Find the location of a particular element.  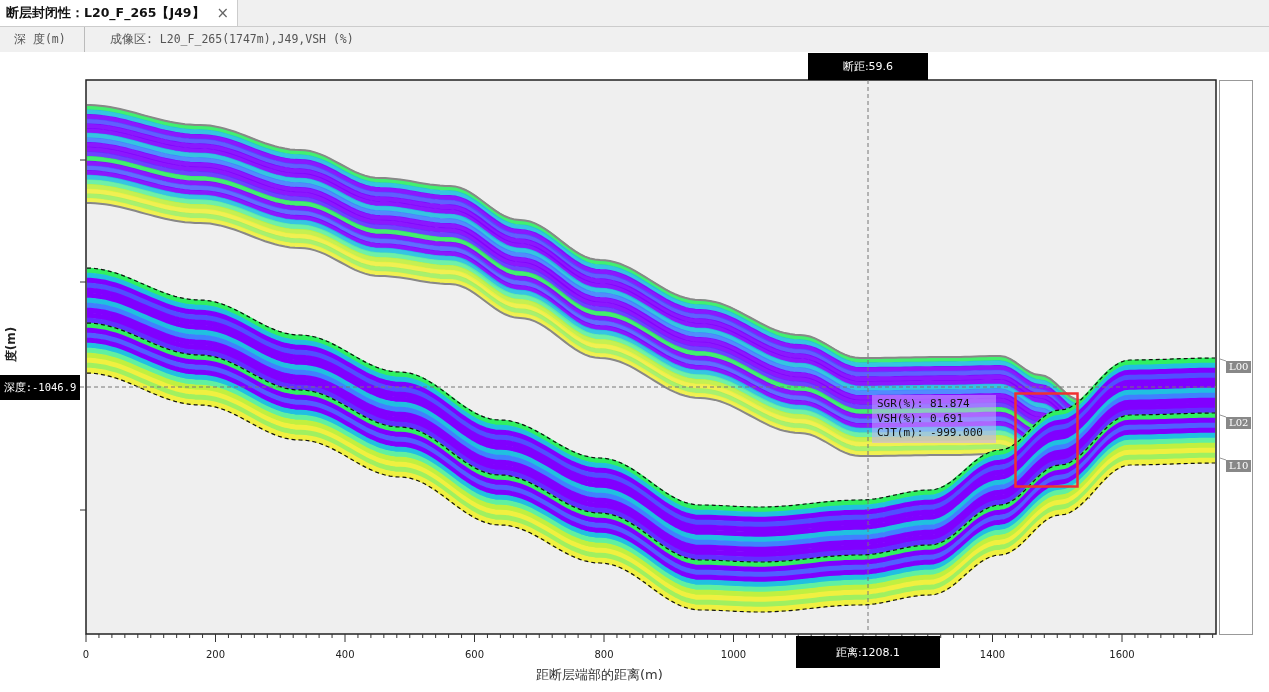

x-tick-label: 0 is located at coordinates (86, 654).